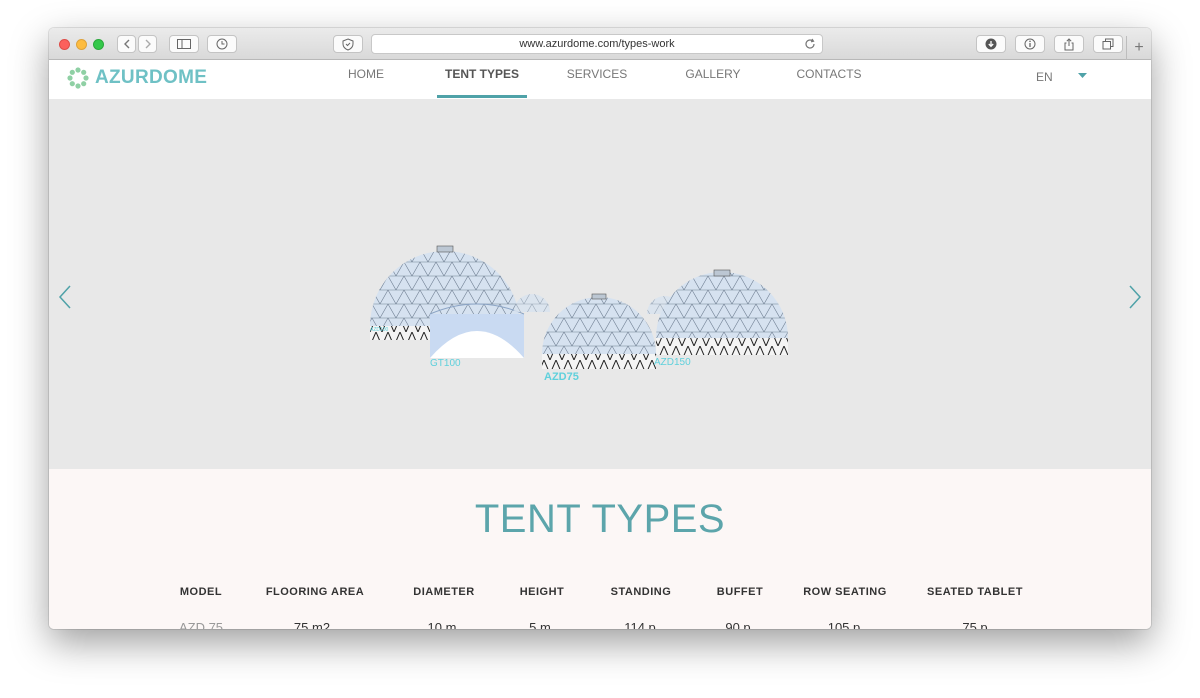 Image resolution: width=1200 pixels, height=698 pixels. I want to click on header-height: HEIGHT, so click(542, 592).